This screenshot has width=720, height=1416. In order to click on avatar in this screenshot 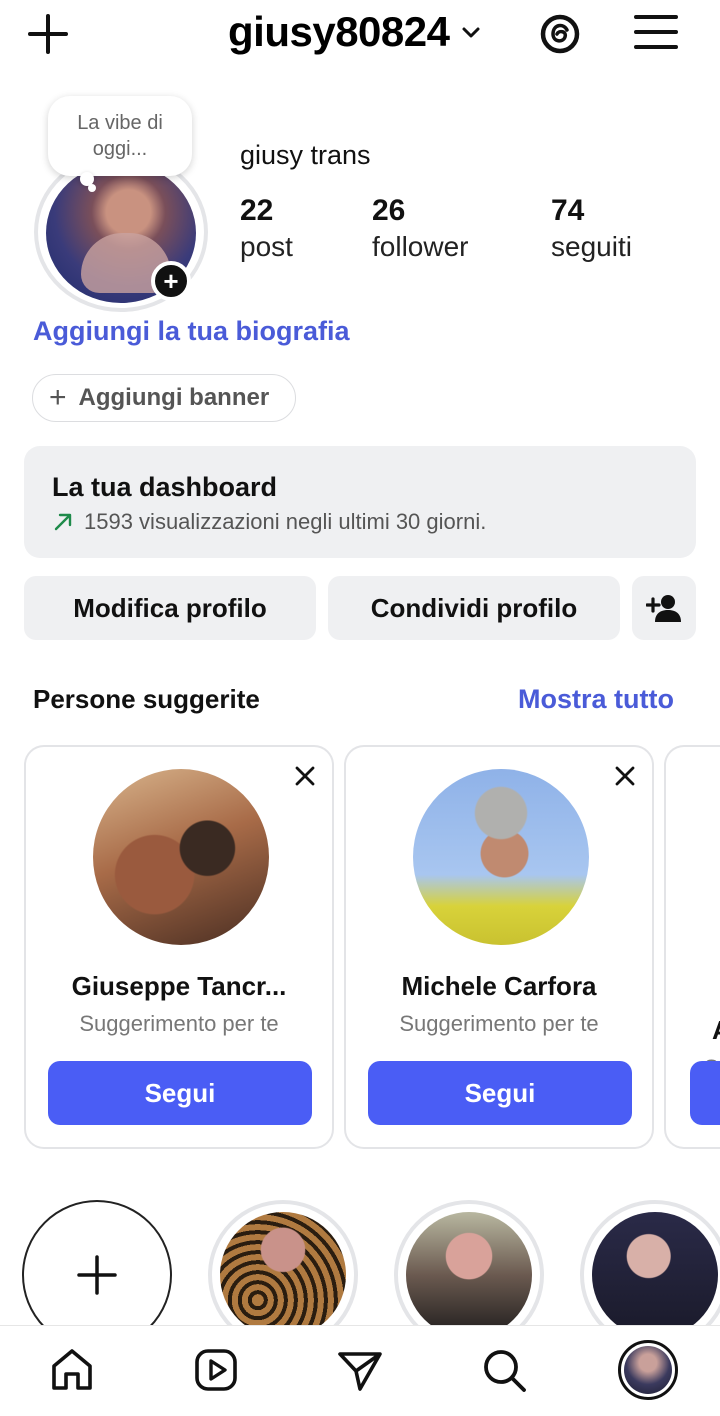, I will do `click(648, 1370)`.